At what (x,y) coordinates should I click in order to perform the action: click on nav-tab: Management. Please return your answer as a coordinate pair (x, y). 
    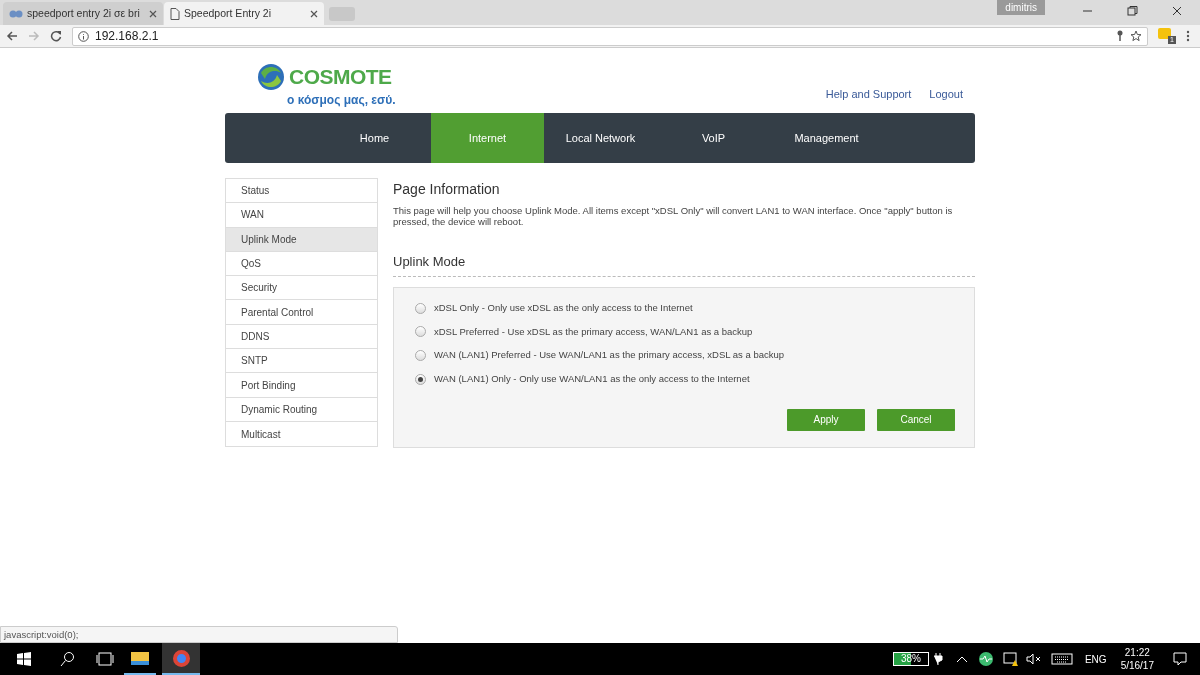
    Looking at the image, I should click on (826, 138).